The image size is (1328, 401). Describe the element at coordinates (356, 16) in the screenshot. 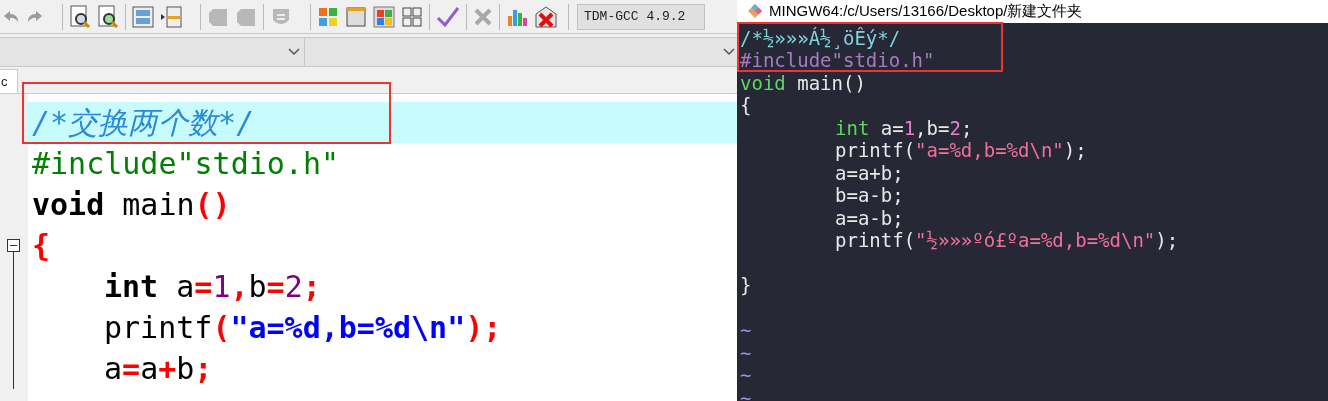

I see `window-icon` at that location.